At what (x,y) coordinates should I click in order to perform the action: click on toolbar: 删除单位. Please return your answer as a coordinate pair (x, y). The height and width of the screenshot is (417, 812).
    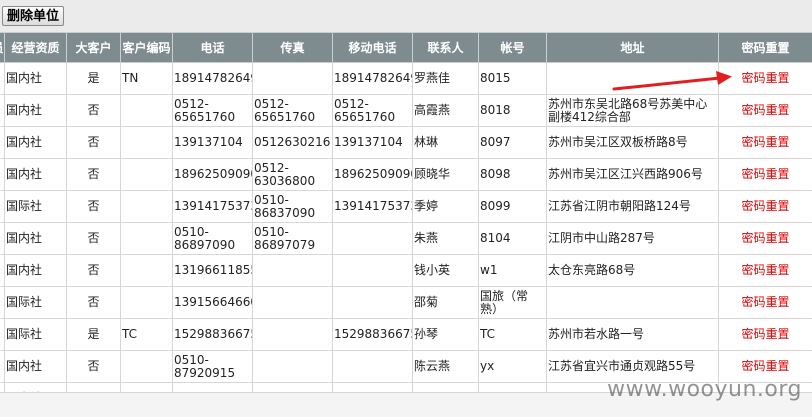
    Looking at the image, I should click on (406, 16).